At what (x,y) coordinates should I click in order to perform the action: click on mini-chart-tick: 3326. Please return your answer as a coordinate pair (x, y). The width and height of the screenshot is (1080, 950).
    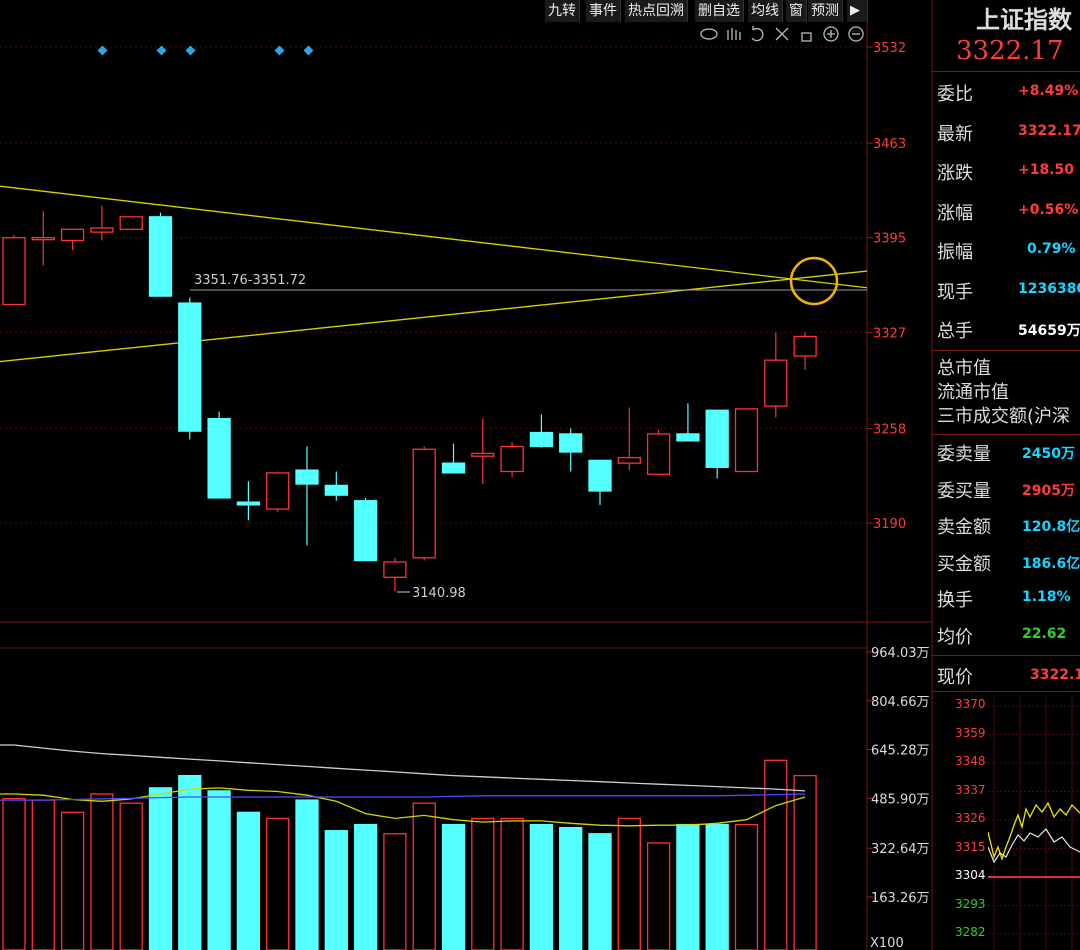
    Looking at the image, I should click on (970, 818).